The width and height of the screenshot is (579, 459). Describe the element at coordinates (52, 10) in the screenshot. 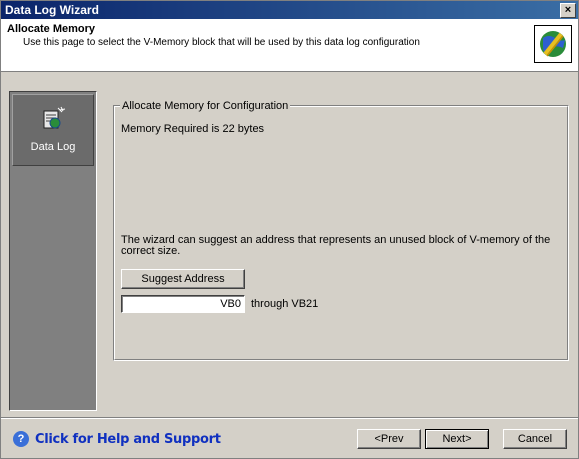

I see `window-title: Data Log Wizard` at that location.